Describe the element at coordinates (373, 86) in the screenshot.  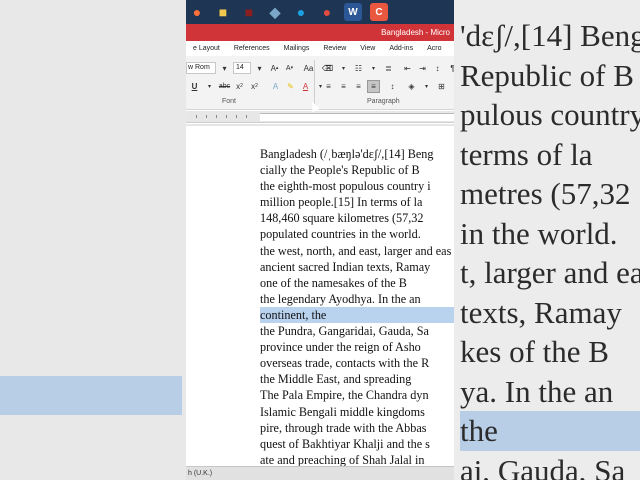
I see `justify-icon: ≡` at that location.